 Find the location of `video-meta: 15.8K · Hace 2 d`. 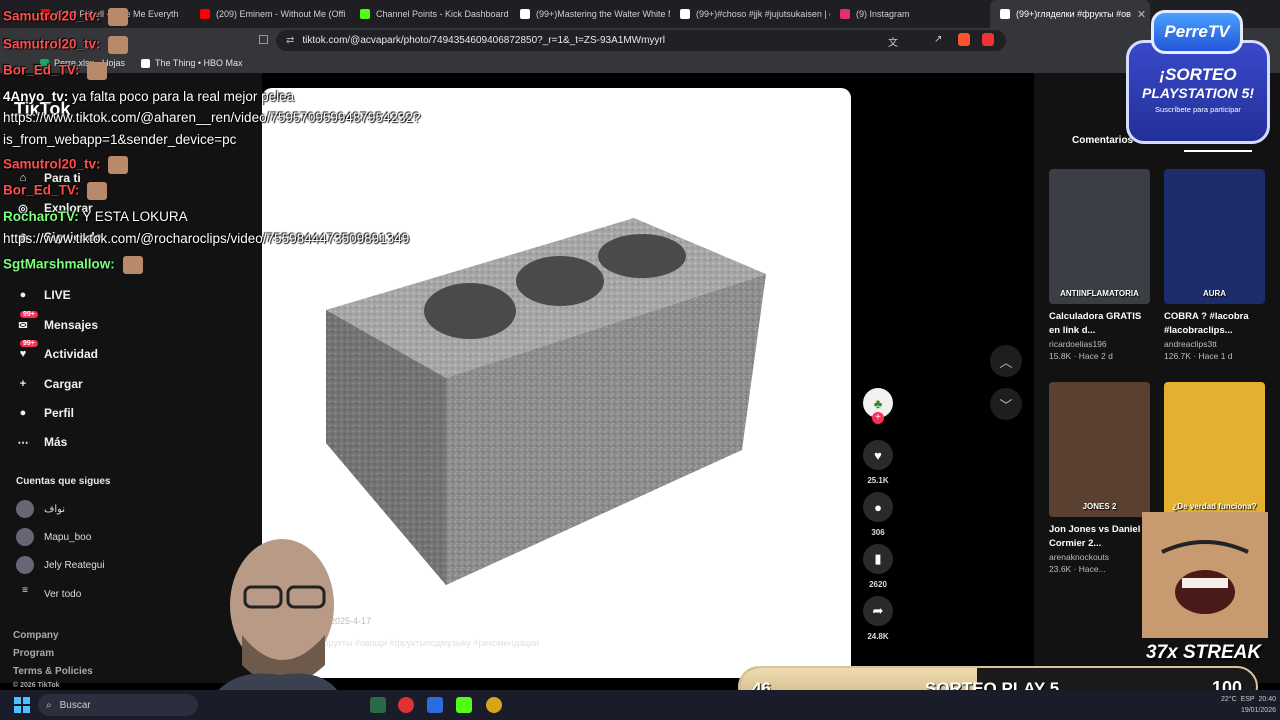

video-meta: 15.8K · Hace 2 d is located at coordinates (1100, 356).